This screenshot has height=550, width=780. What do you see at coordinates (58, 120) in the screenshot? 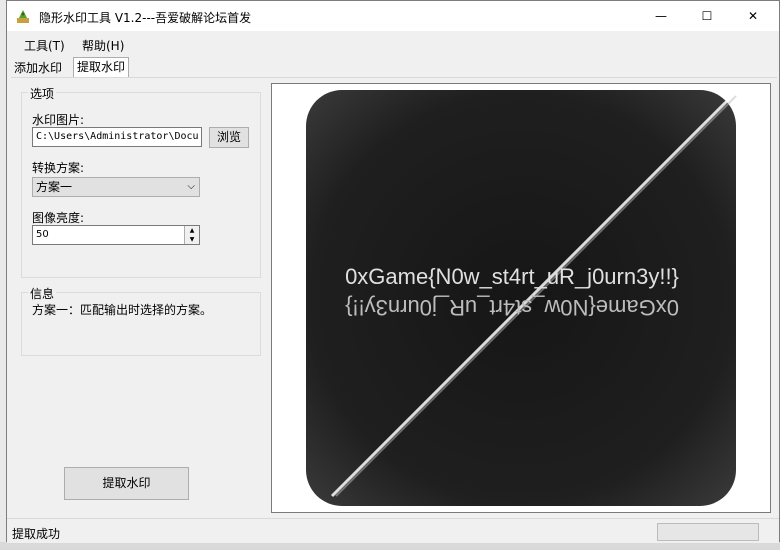
I see `image-label: 水印图片:` at bounding box center [58, 120].